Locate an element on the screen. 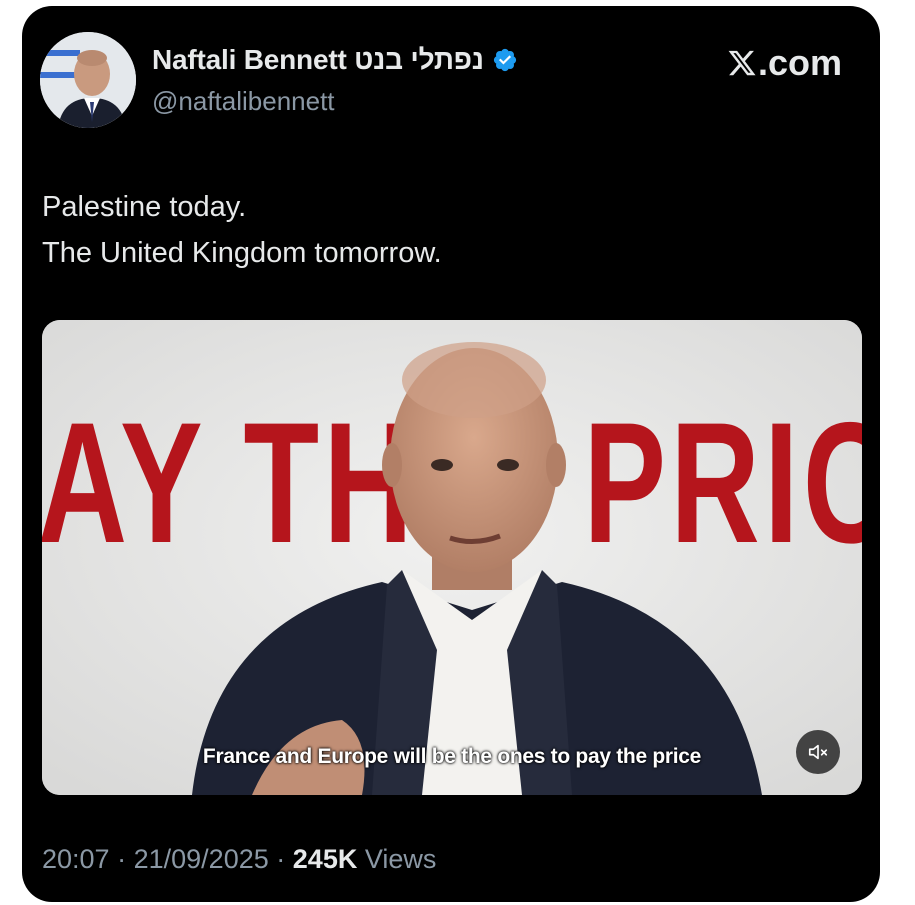  tweet-text-line: The United Kingdom tomorrow. is located at coordinates (242, 253).